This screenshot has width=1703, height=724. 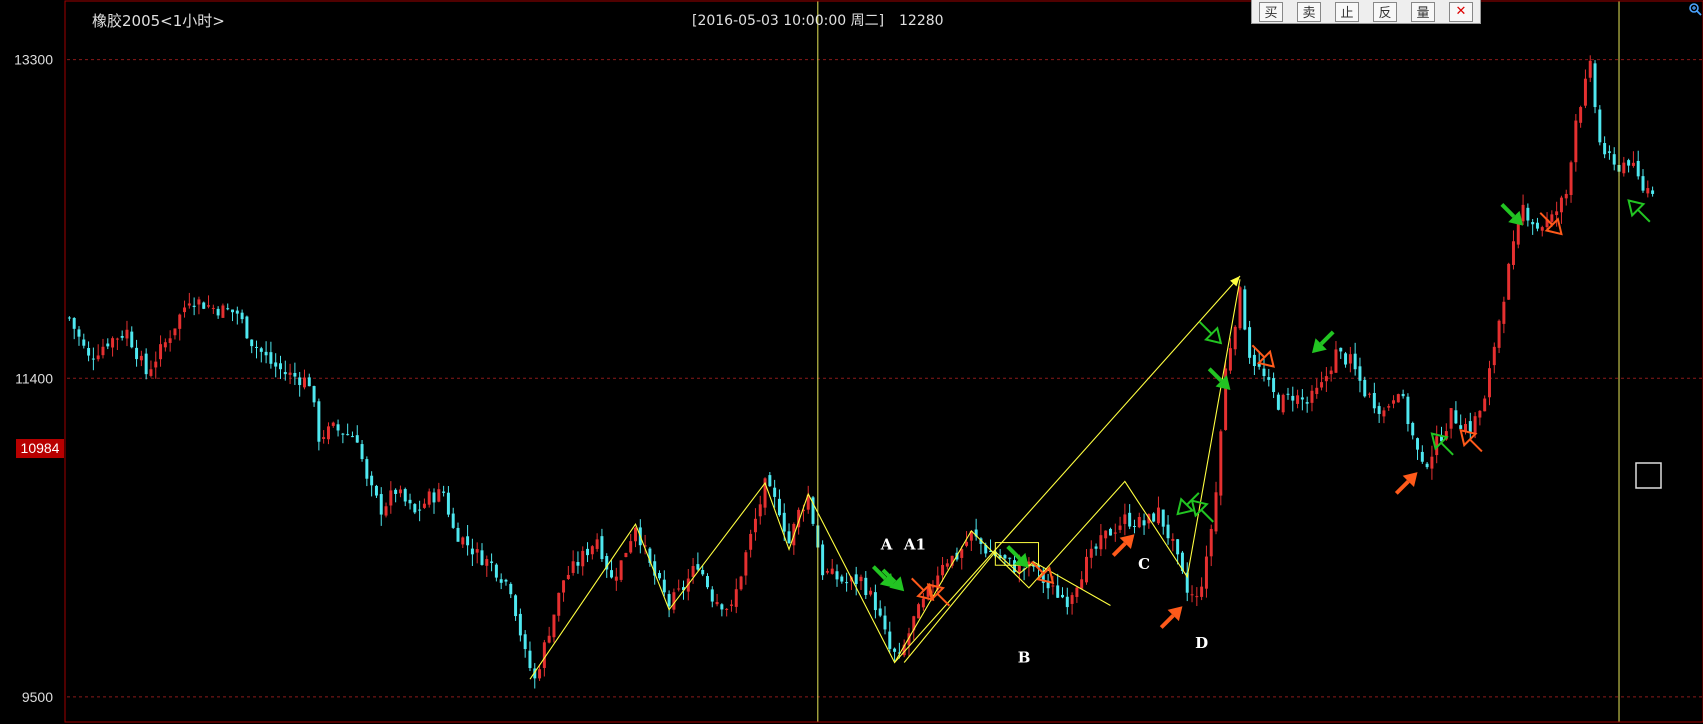 What do you see at coordinates (40, 448) in the screenshot?
I see `last-price-label: 10984` at bounding box center [40, 448].